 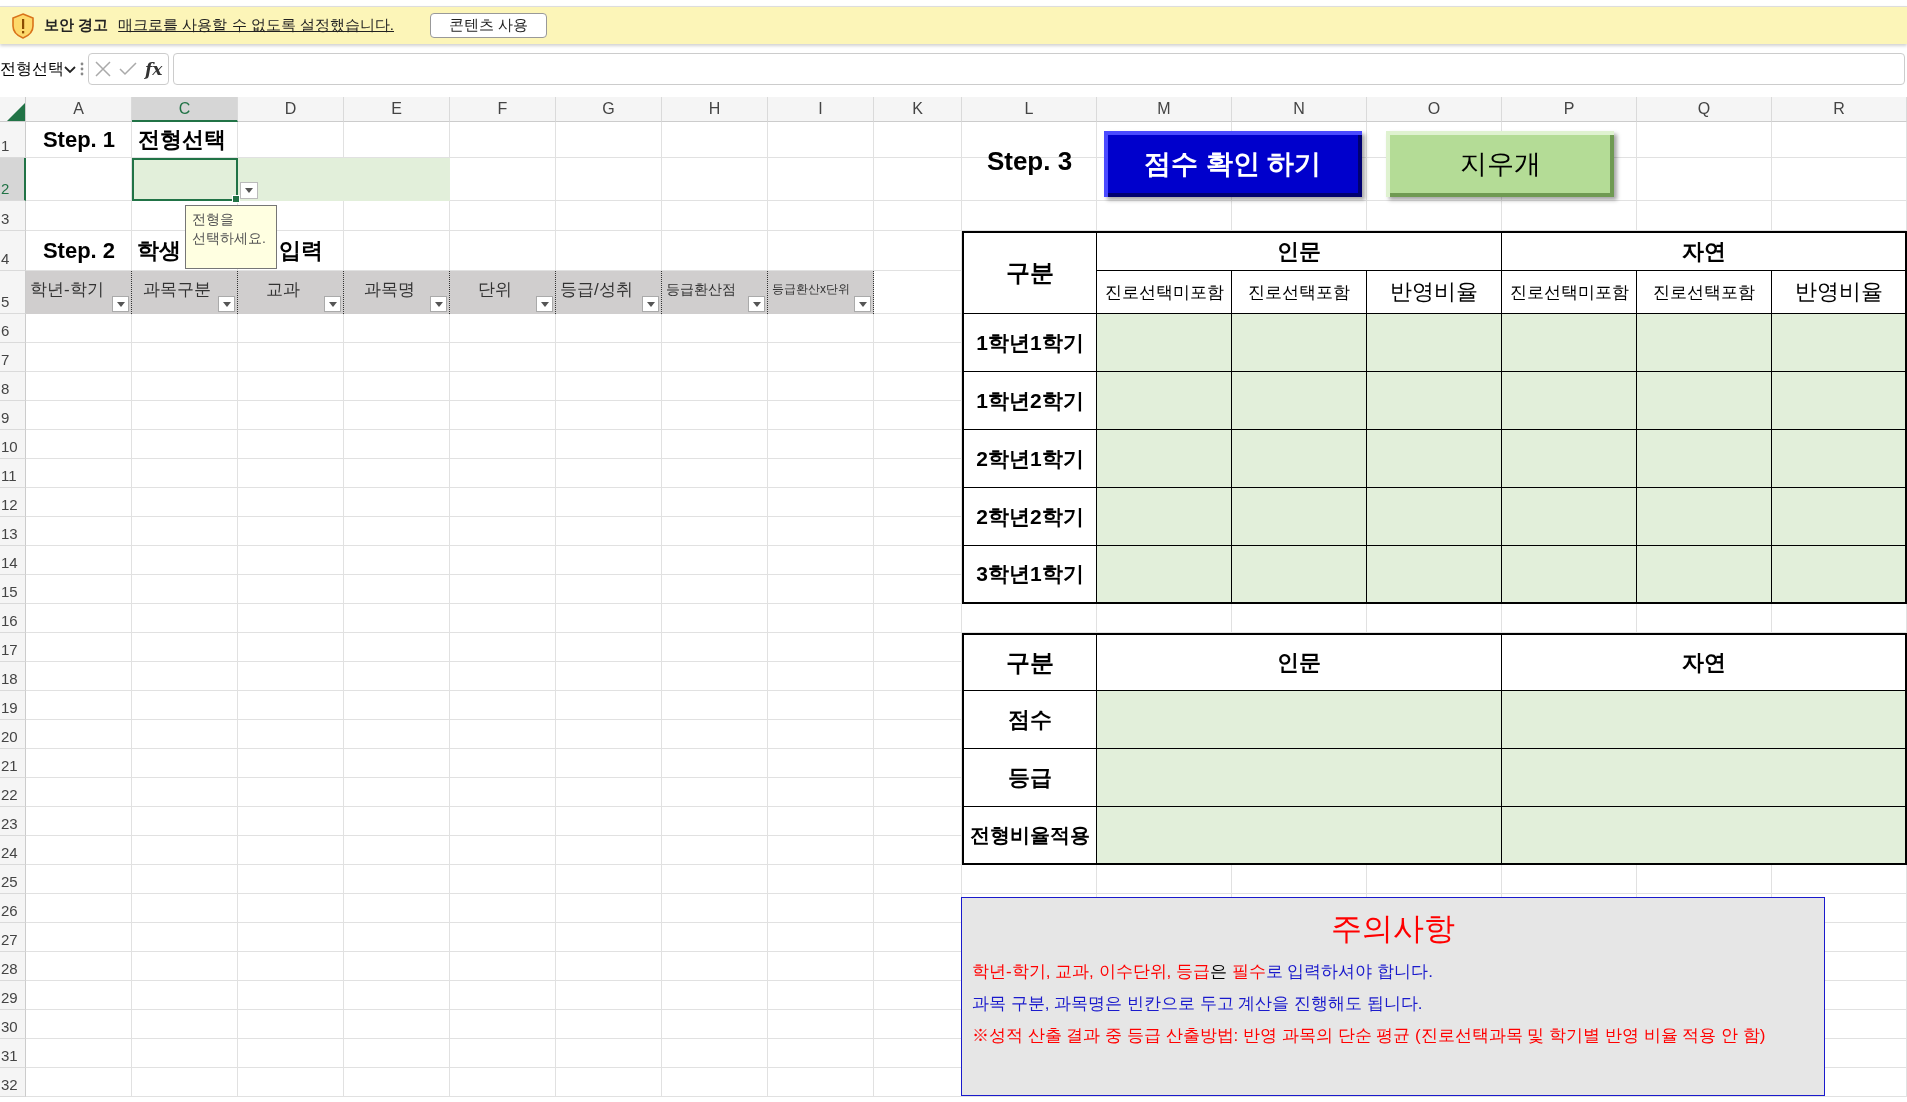 I want to click on row-header: 2, so click(x=13, y=179).